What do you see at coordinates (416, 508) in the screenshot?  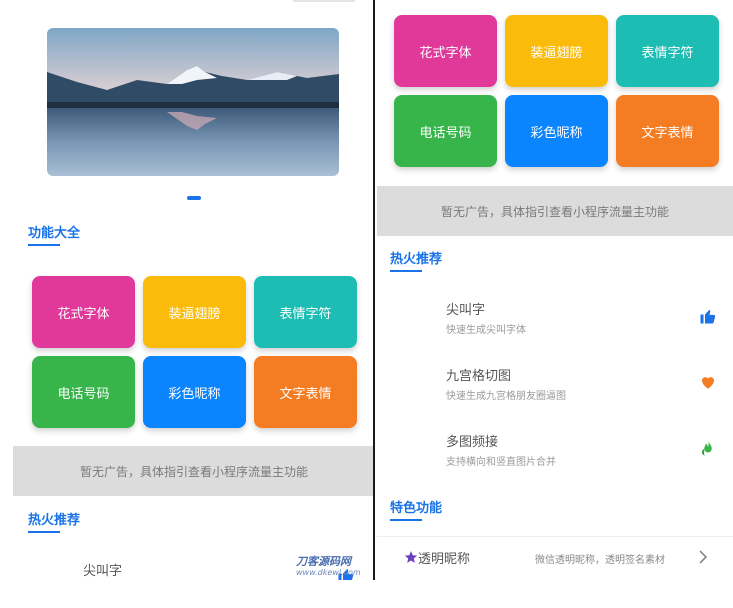 I see `special-title: 特色功能` at bounding box center [416, 508].